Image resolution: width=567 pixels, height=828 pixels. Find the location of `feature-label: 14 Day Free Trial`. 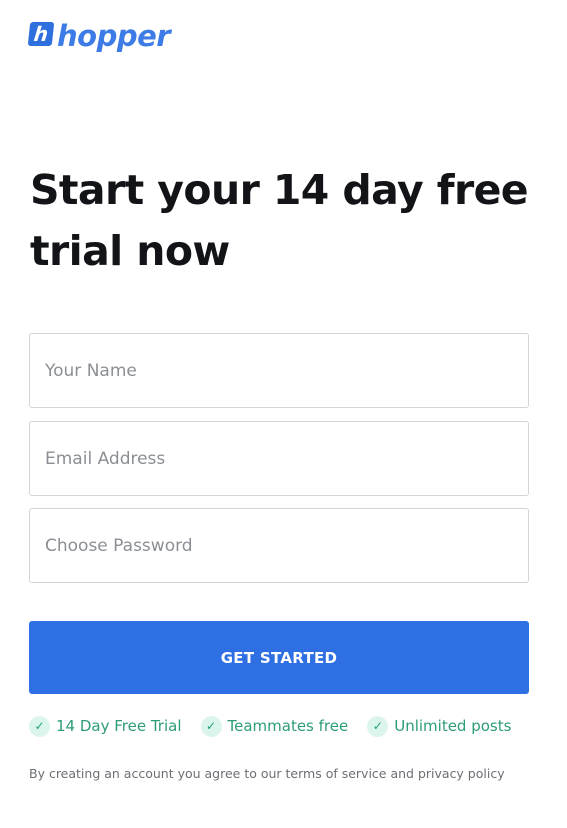

feature-label: 14 Day Free Trial is located at coordinates (119, 726).